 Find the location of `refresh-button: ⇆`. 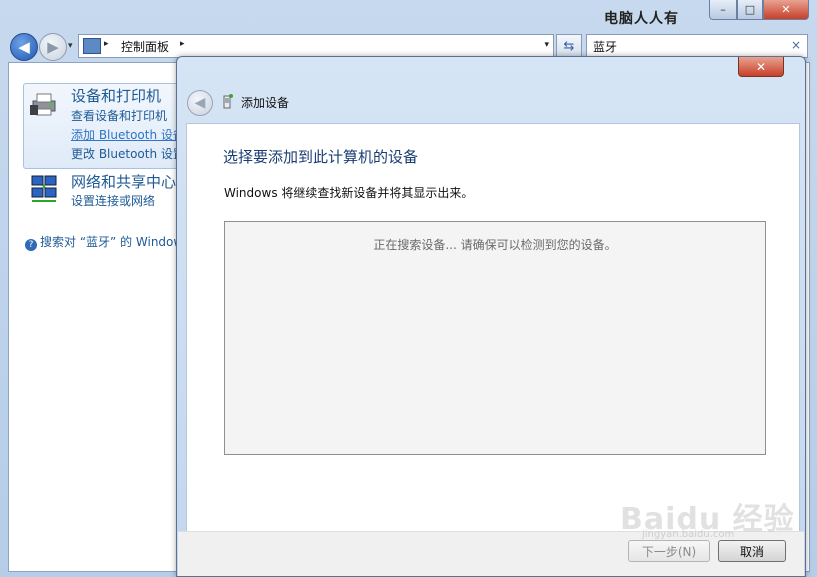

refresh-button: ⇆ is located at coordinates (569, 46).